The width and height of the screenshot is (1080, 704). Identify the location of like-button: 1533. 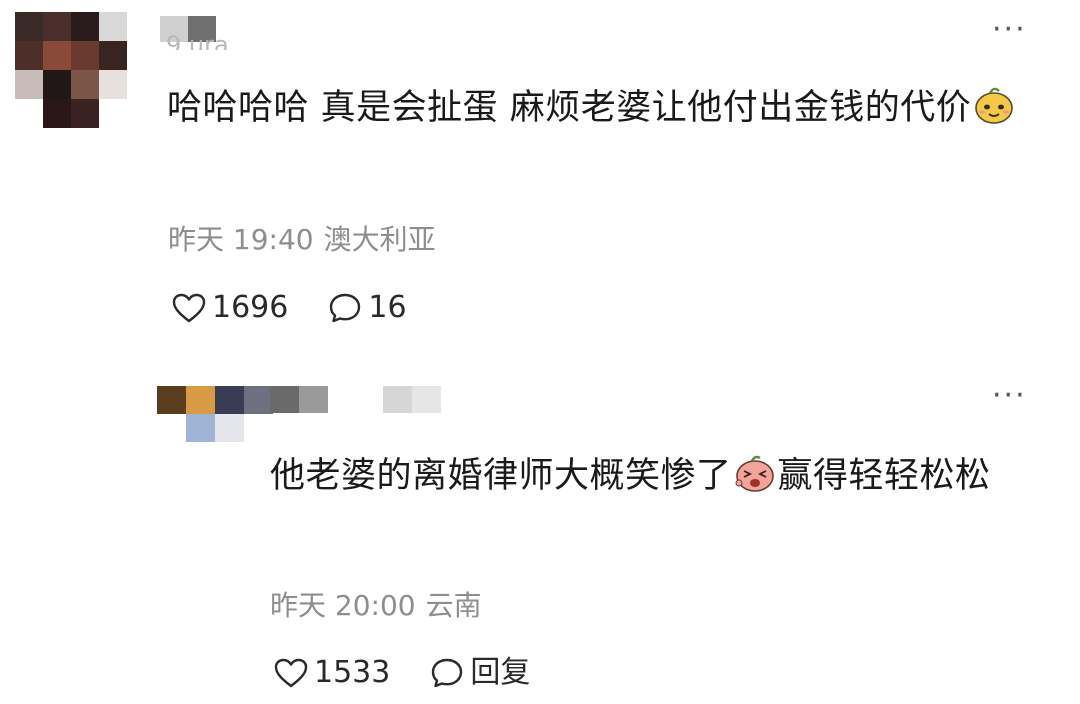
(332, 673).